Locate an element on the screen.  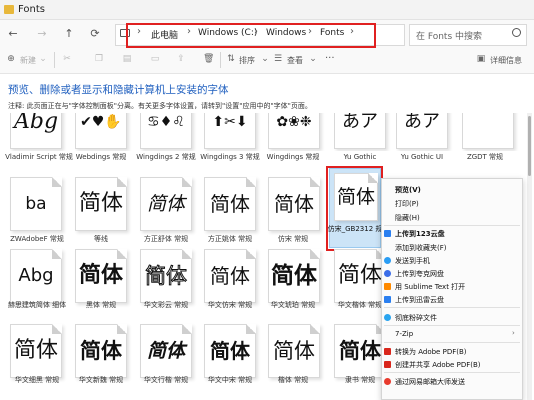
font-label: 华文彩云 常规 is located at coordinates (166, 305).